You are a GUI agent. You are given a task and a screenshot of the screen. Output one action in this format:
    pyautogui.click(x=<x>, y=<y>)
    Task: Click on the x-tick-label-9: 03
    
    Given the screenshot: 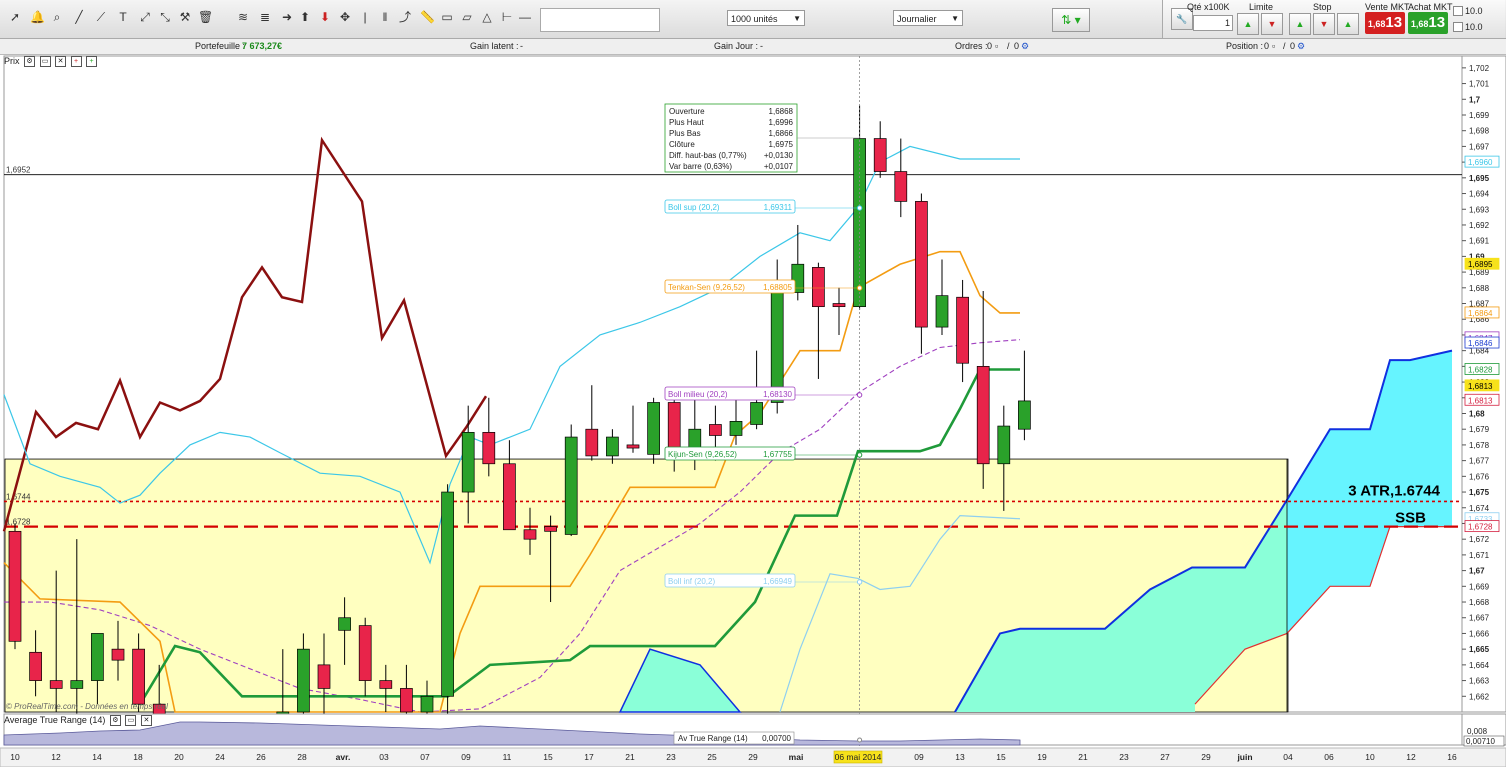 What is the action you would take?
    pyautogui.click(x=384, y=757)
    